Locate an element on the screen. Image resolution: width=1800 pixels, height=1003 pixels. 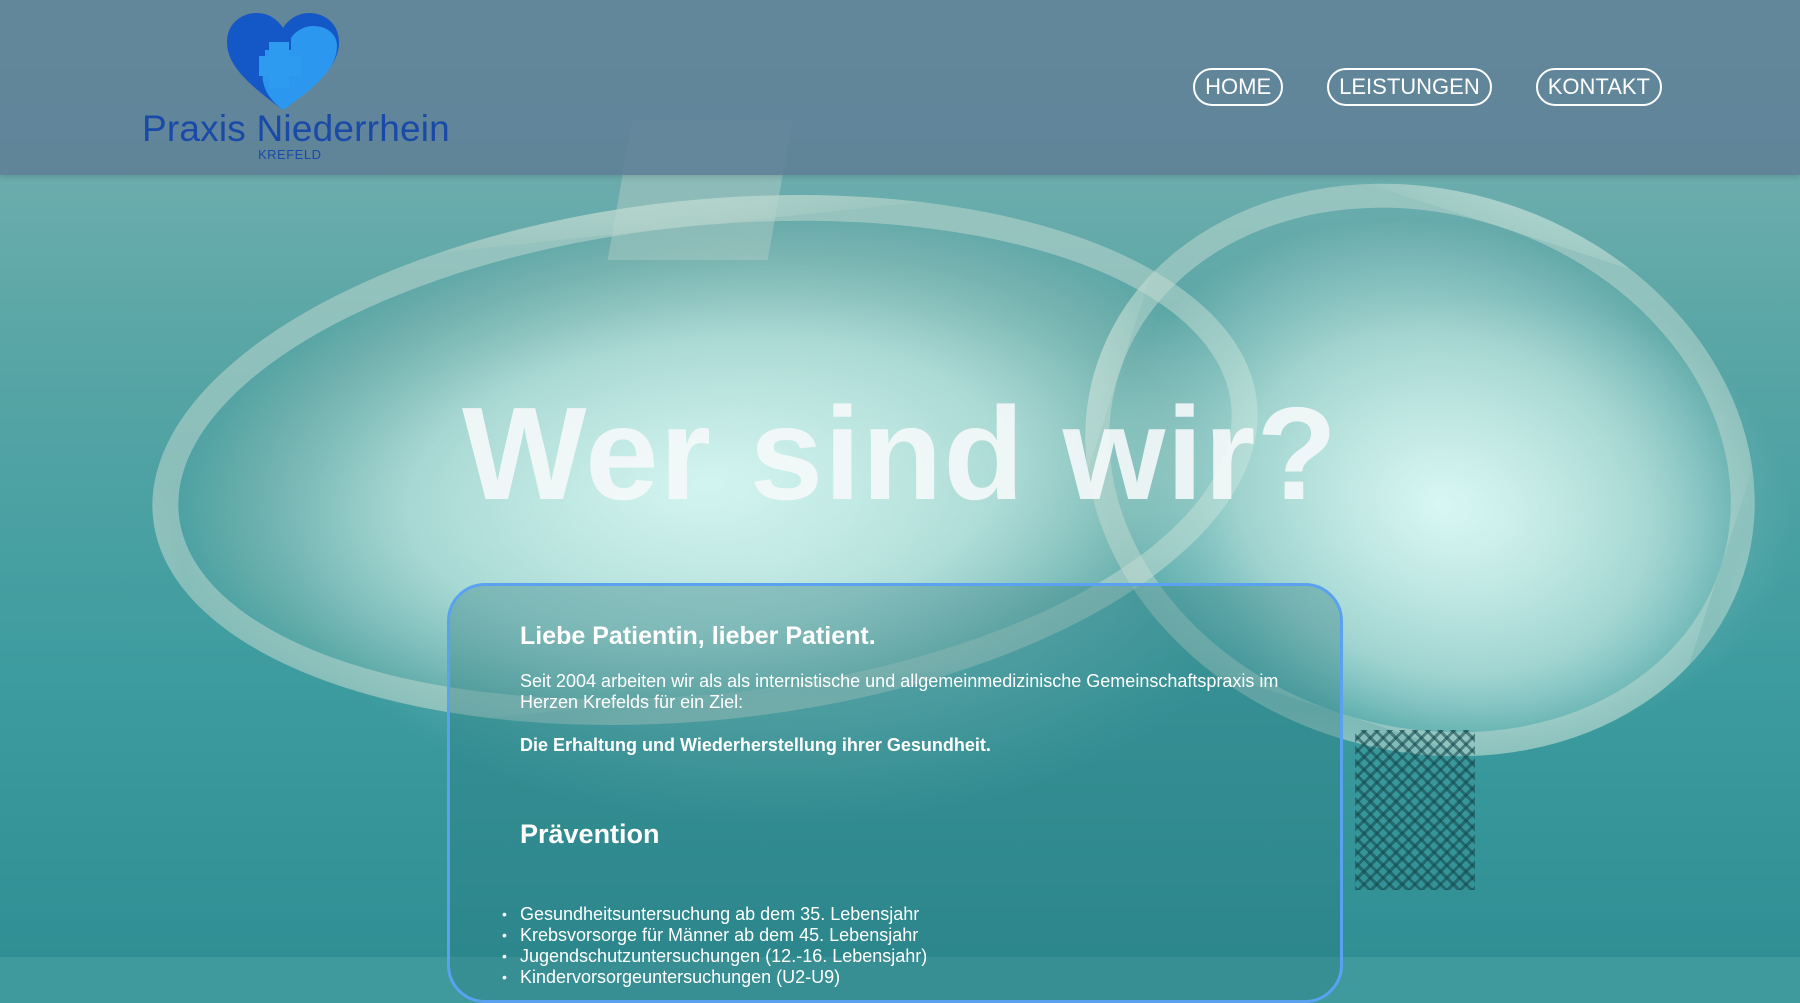
hero-title: Wer sind wir? is located at coordinates (900, 454).